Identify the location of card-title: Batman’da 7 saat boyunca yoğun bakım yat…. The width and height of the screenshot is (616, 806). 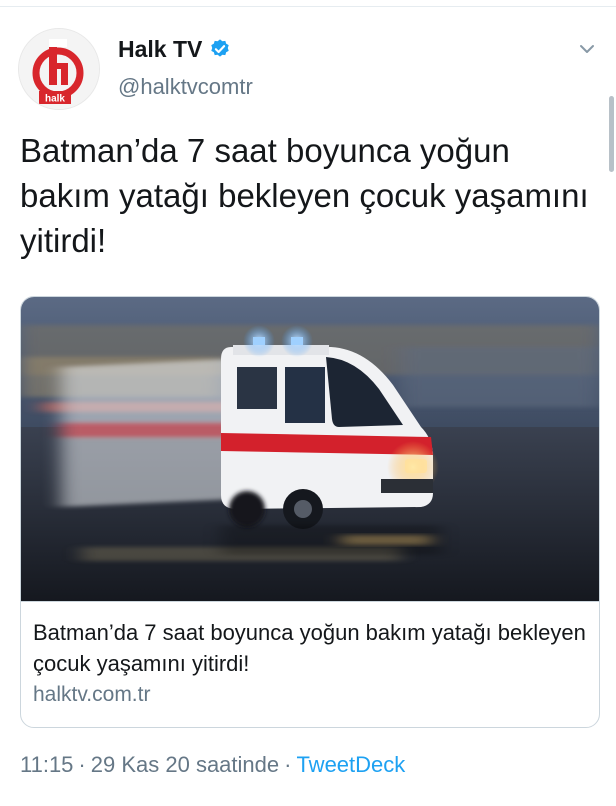
(311, 648).